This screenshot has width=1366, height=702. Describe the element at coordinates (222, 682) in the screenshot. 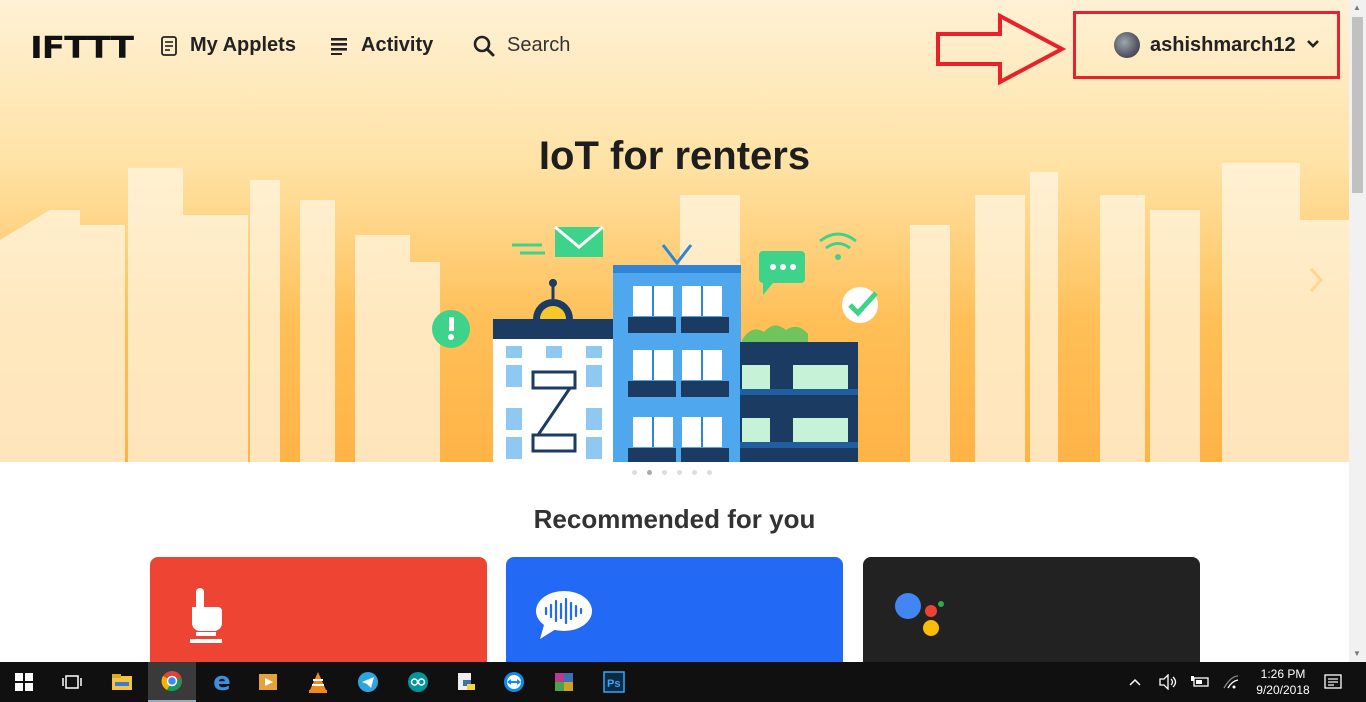

I see `edge-icon: e` at that location.